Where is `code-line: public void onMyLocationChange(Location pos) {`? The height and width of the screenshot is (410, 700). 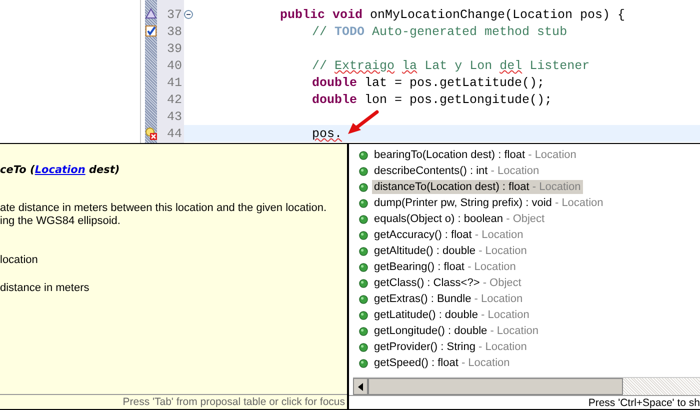 code-line: public void onMyLocationChange(Location pos) { is located at coordinates (453, 15).